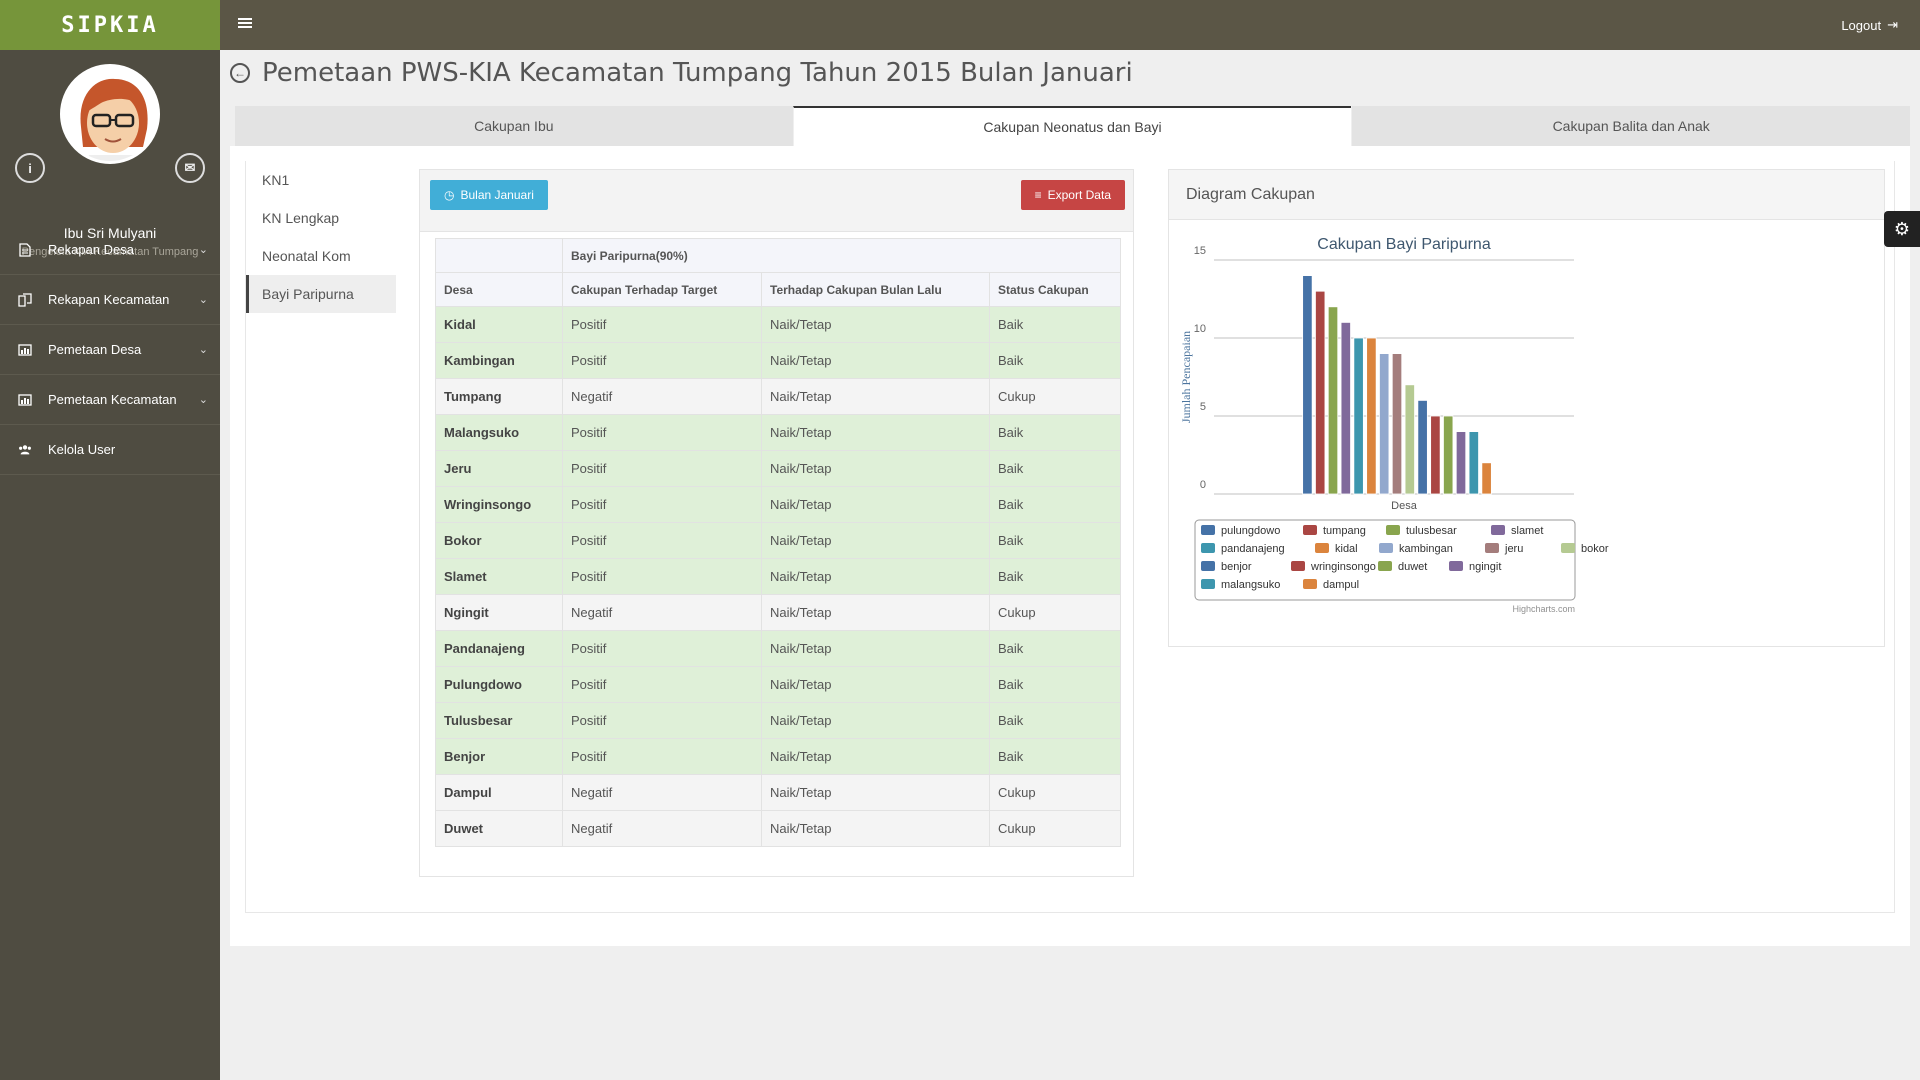  I want to click on subnav-bayi-paripurna: Bayi Paripurna, so click(321, 294).